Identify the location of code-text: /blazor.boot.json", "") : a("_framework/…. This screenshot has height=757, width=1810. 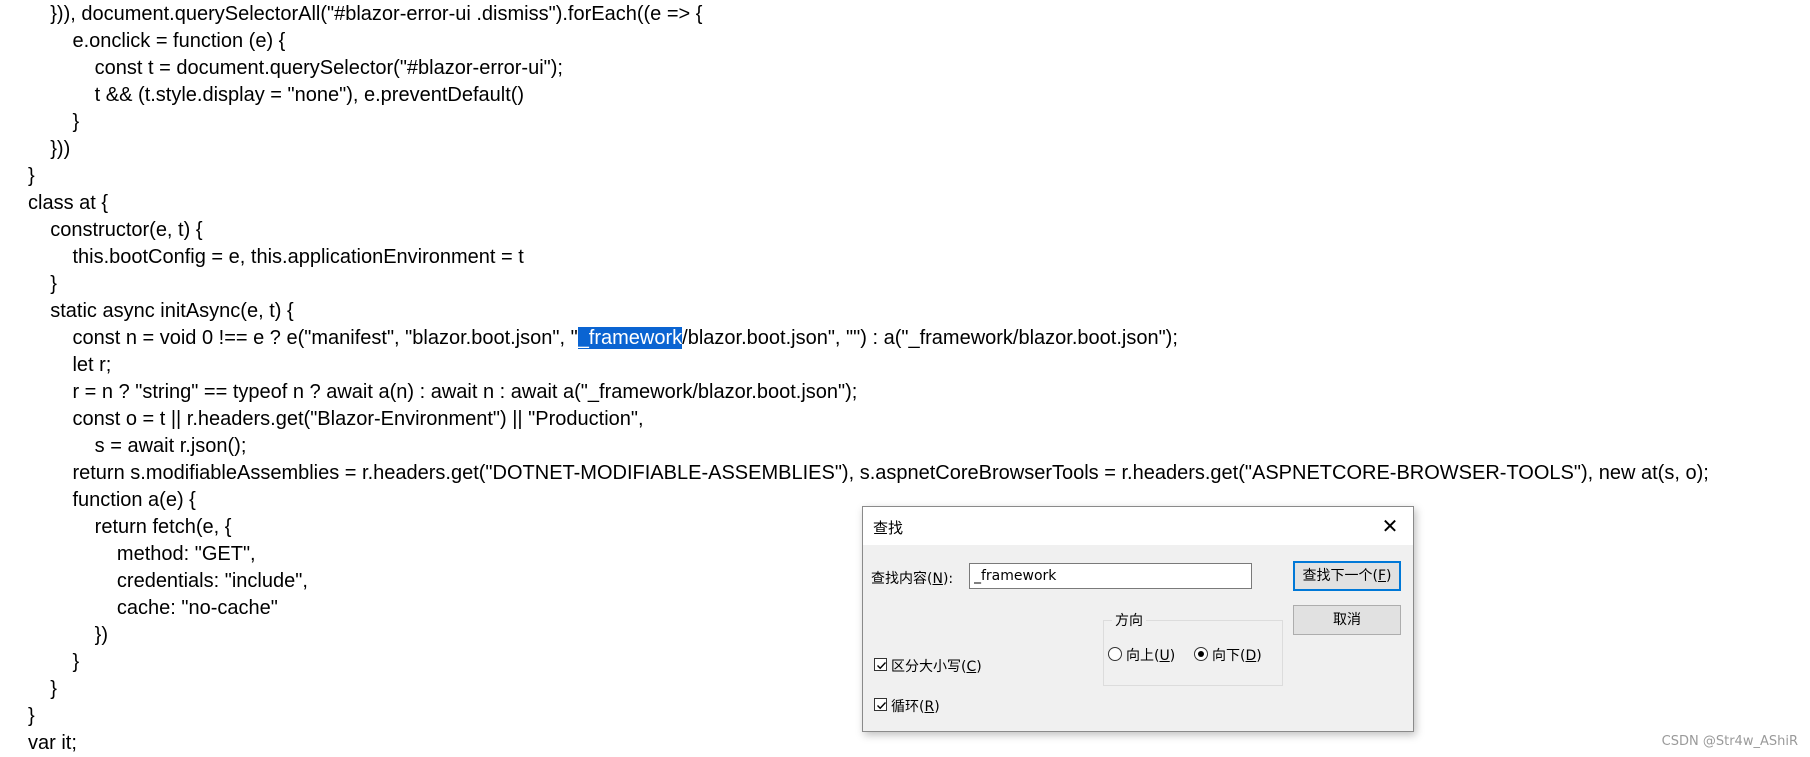
(930, 338).